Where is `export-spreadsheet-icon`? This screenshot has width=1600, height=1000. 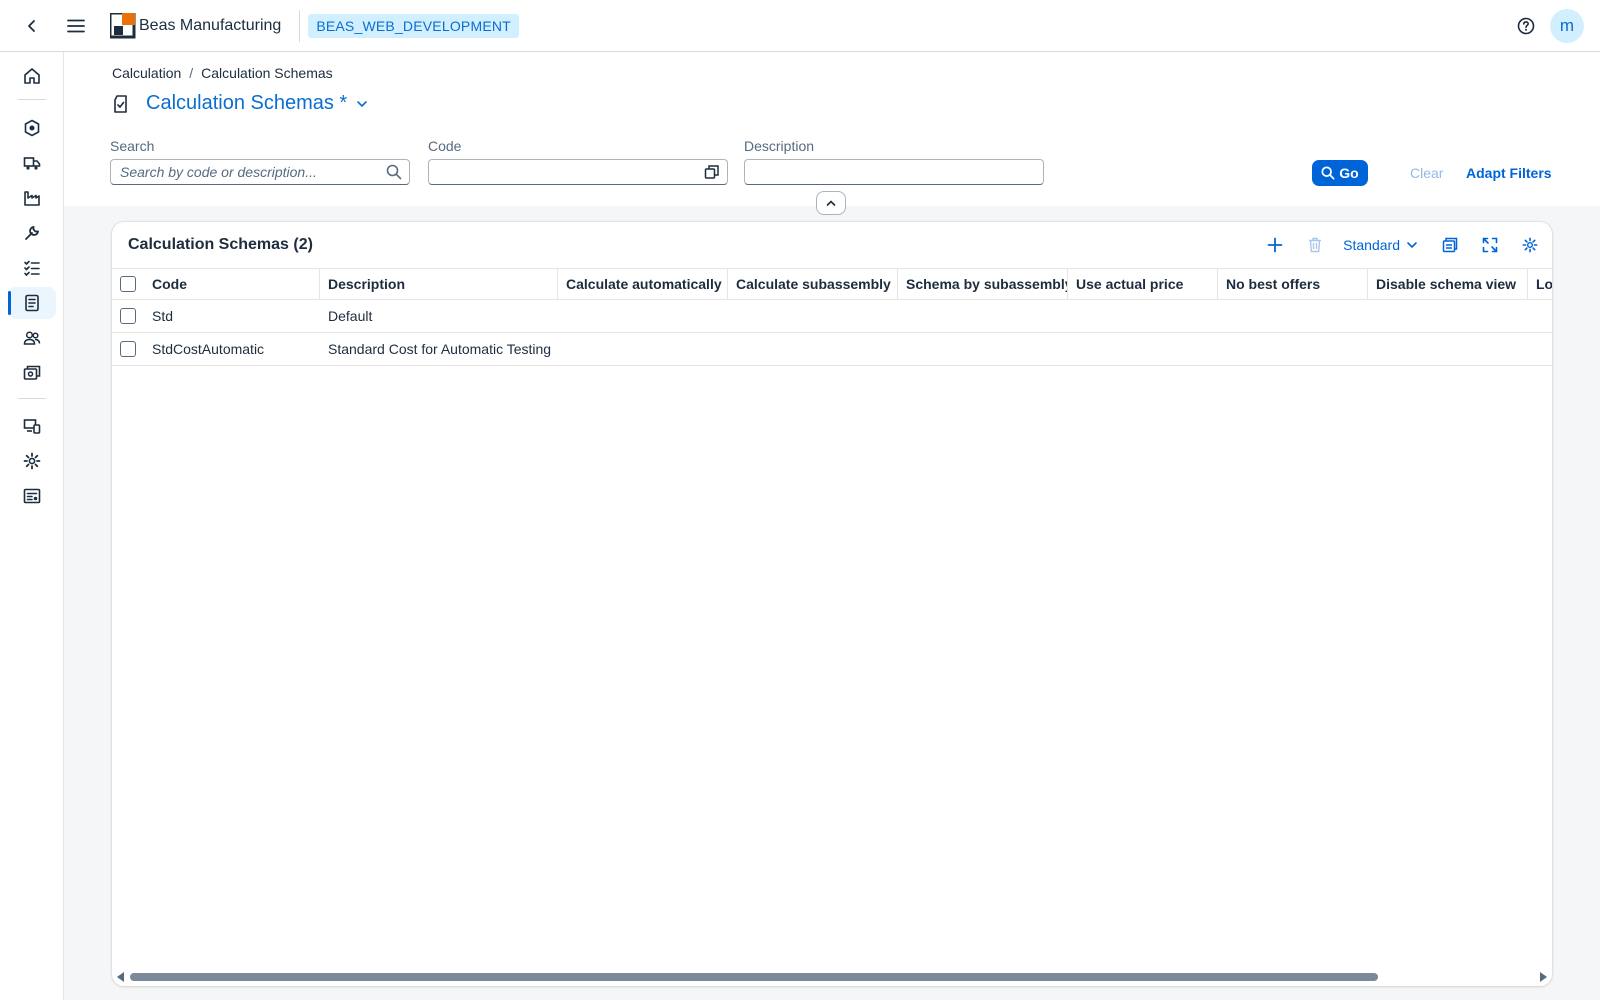
export-spreadsheet-icon is located at coordinates (1450, 245).